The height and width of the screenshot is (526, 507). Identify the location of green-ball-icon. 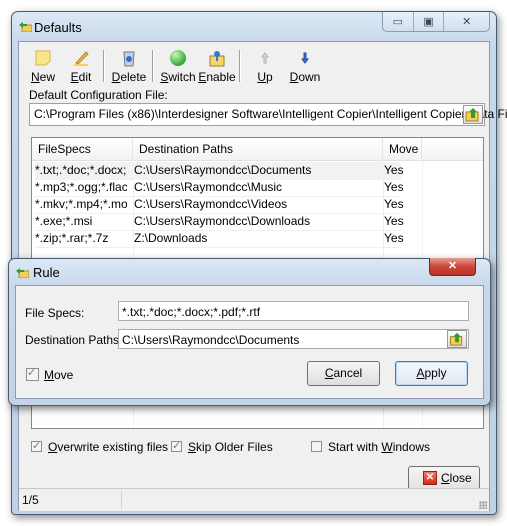
(178, 58).